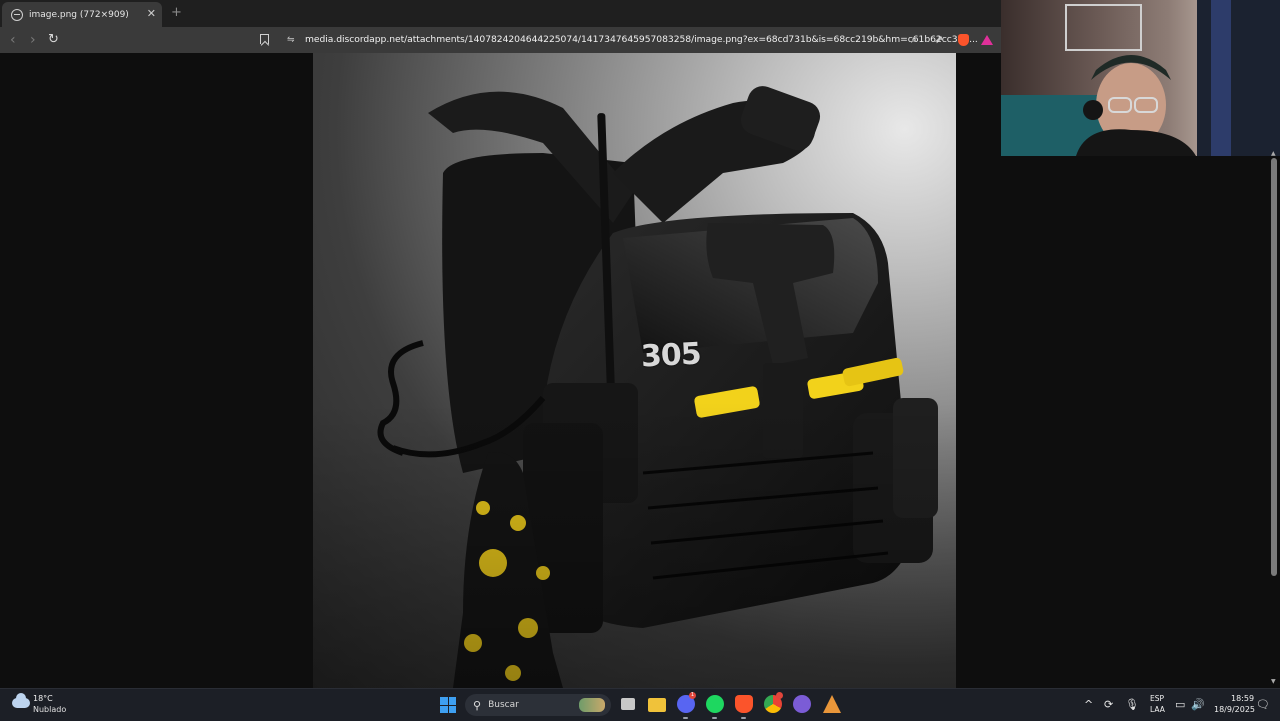 The image size is (1280, 721). I want to click on webcam-overlay, so click(1140, 78).